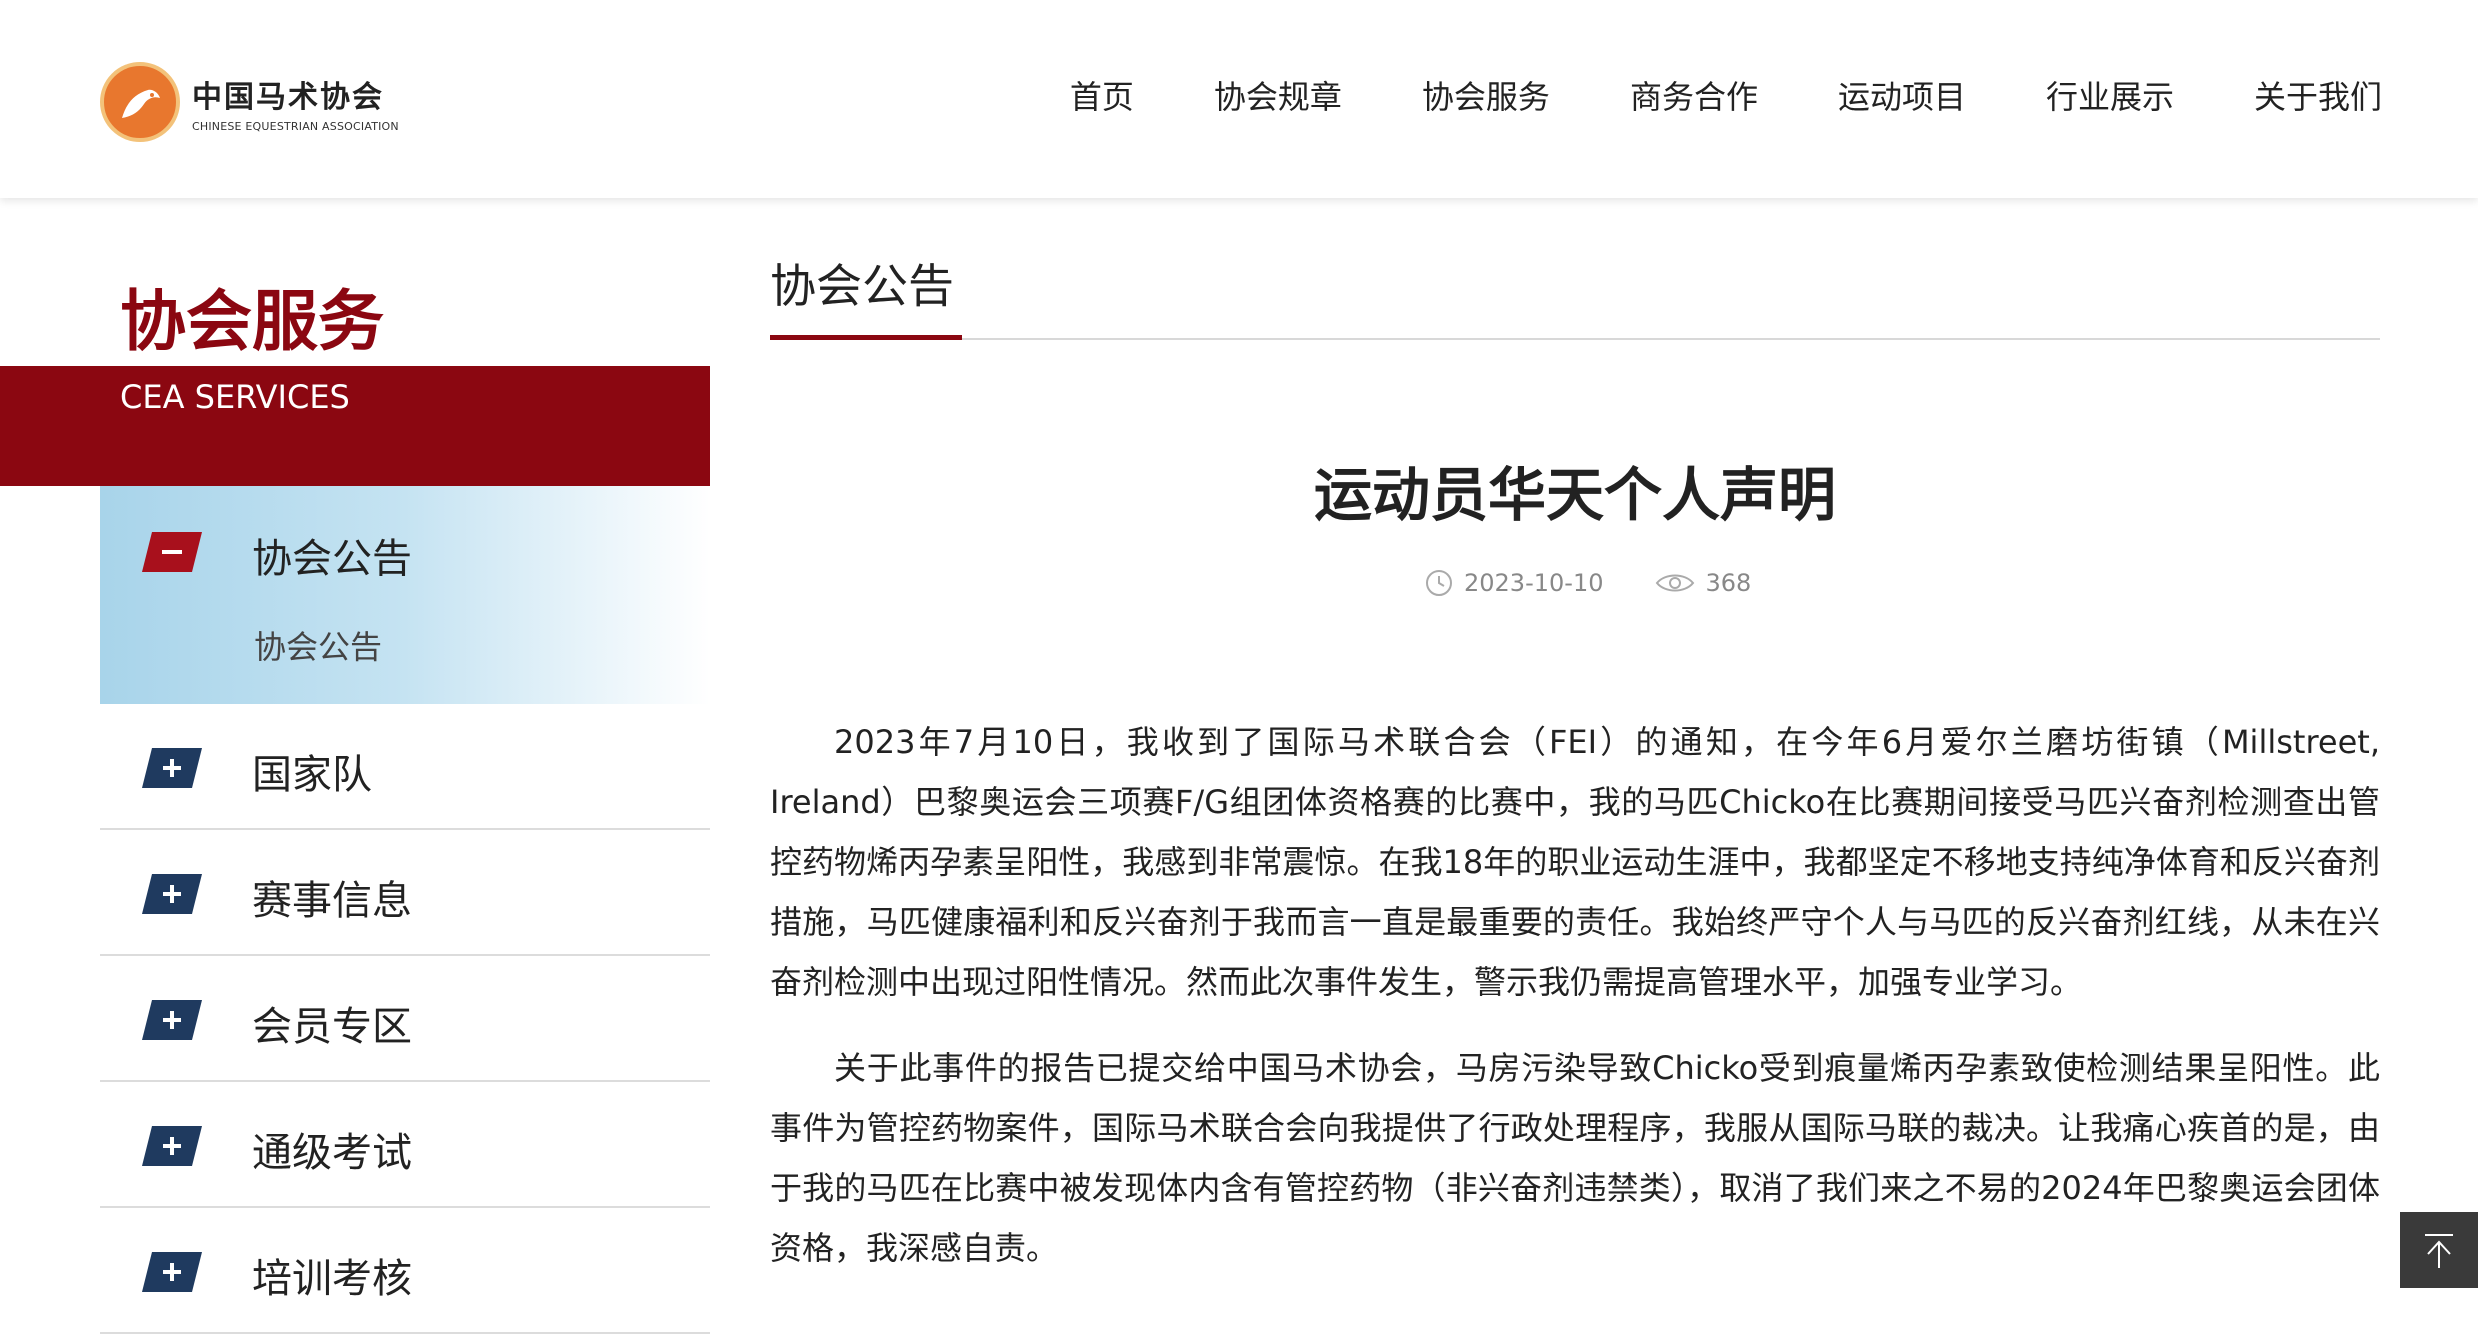 This screenshot has width=2478, height=1334. What do you see at coordinates (1675, 583) in the screenshot?
I see `eye-icon` at bounding box center [1675, 583].